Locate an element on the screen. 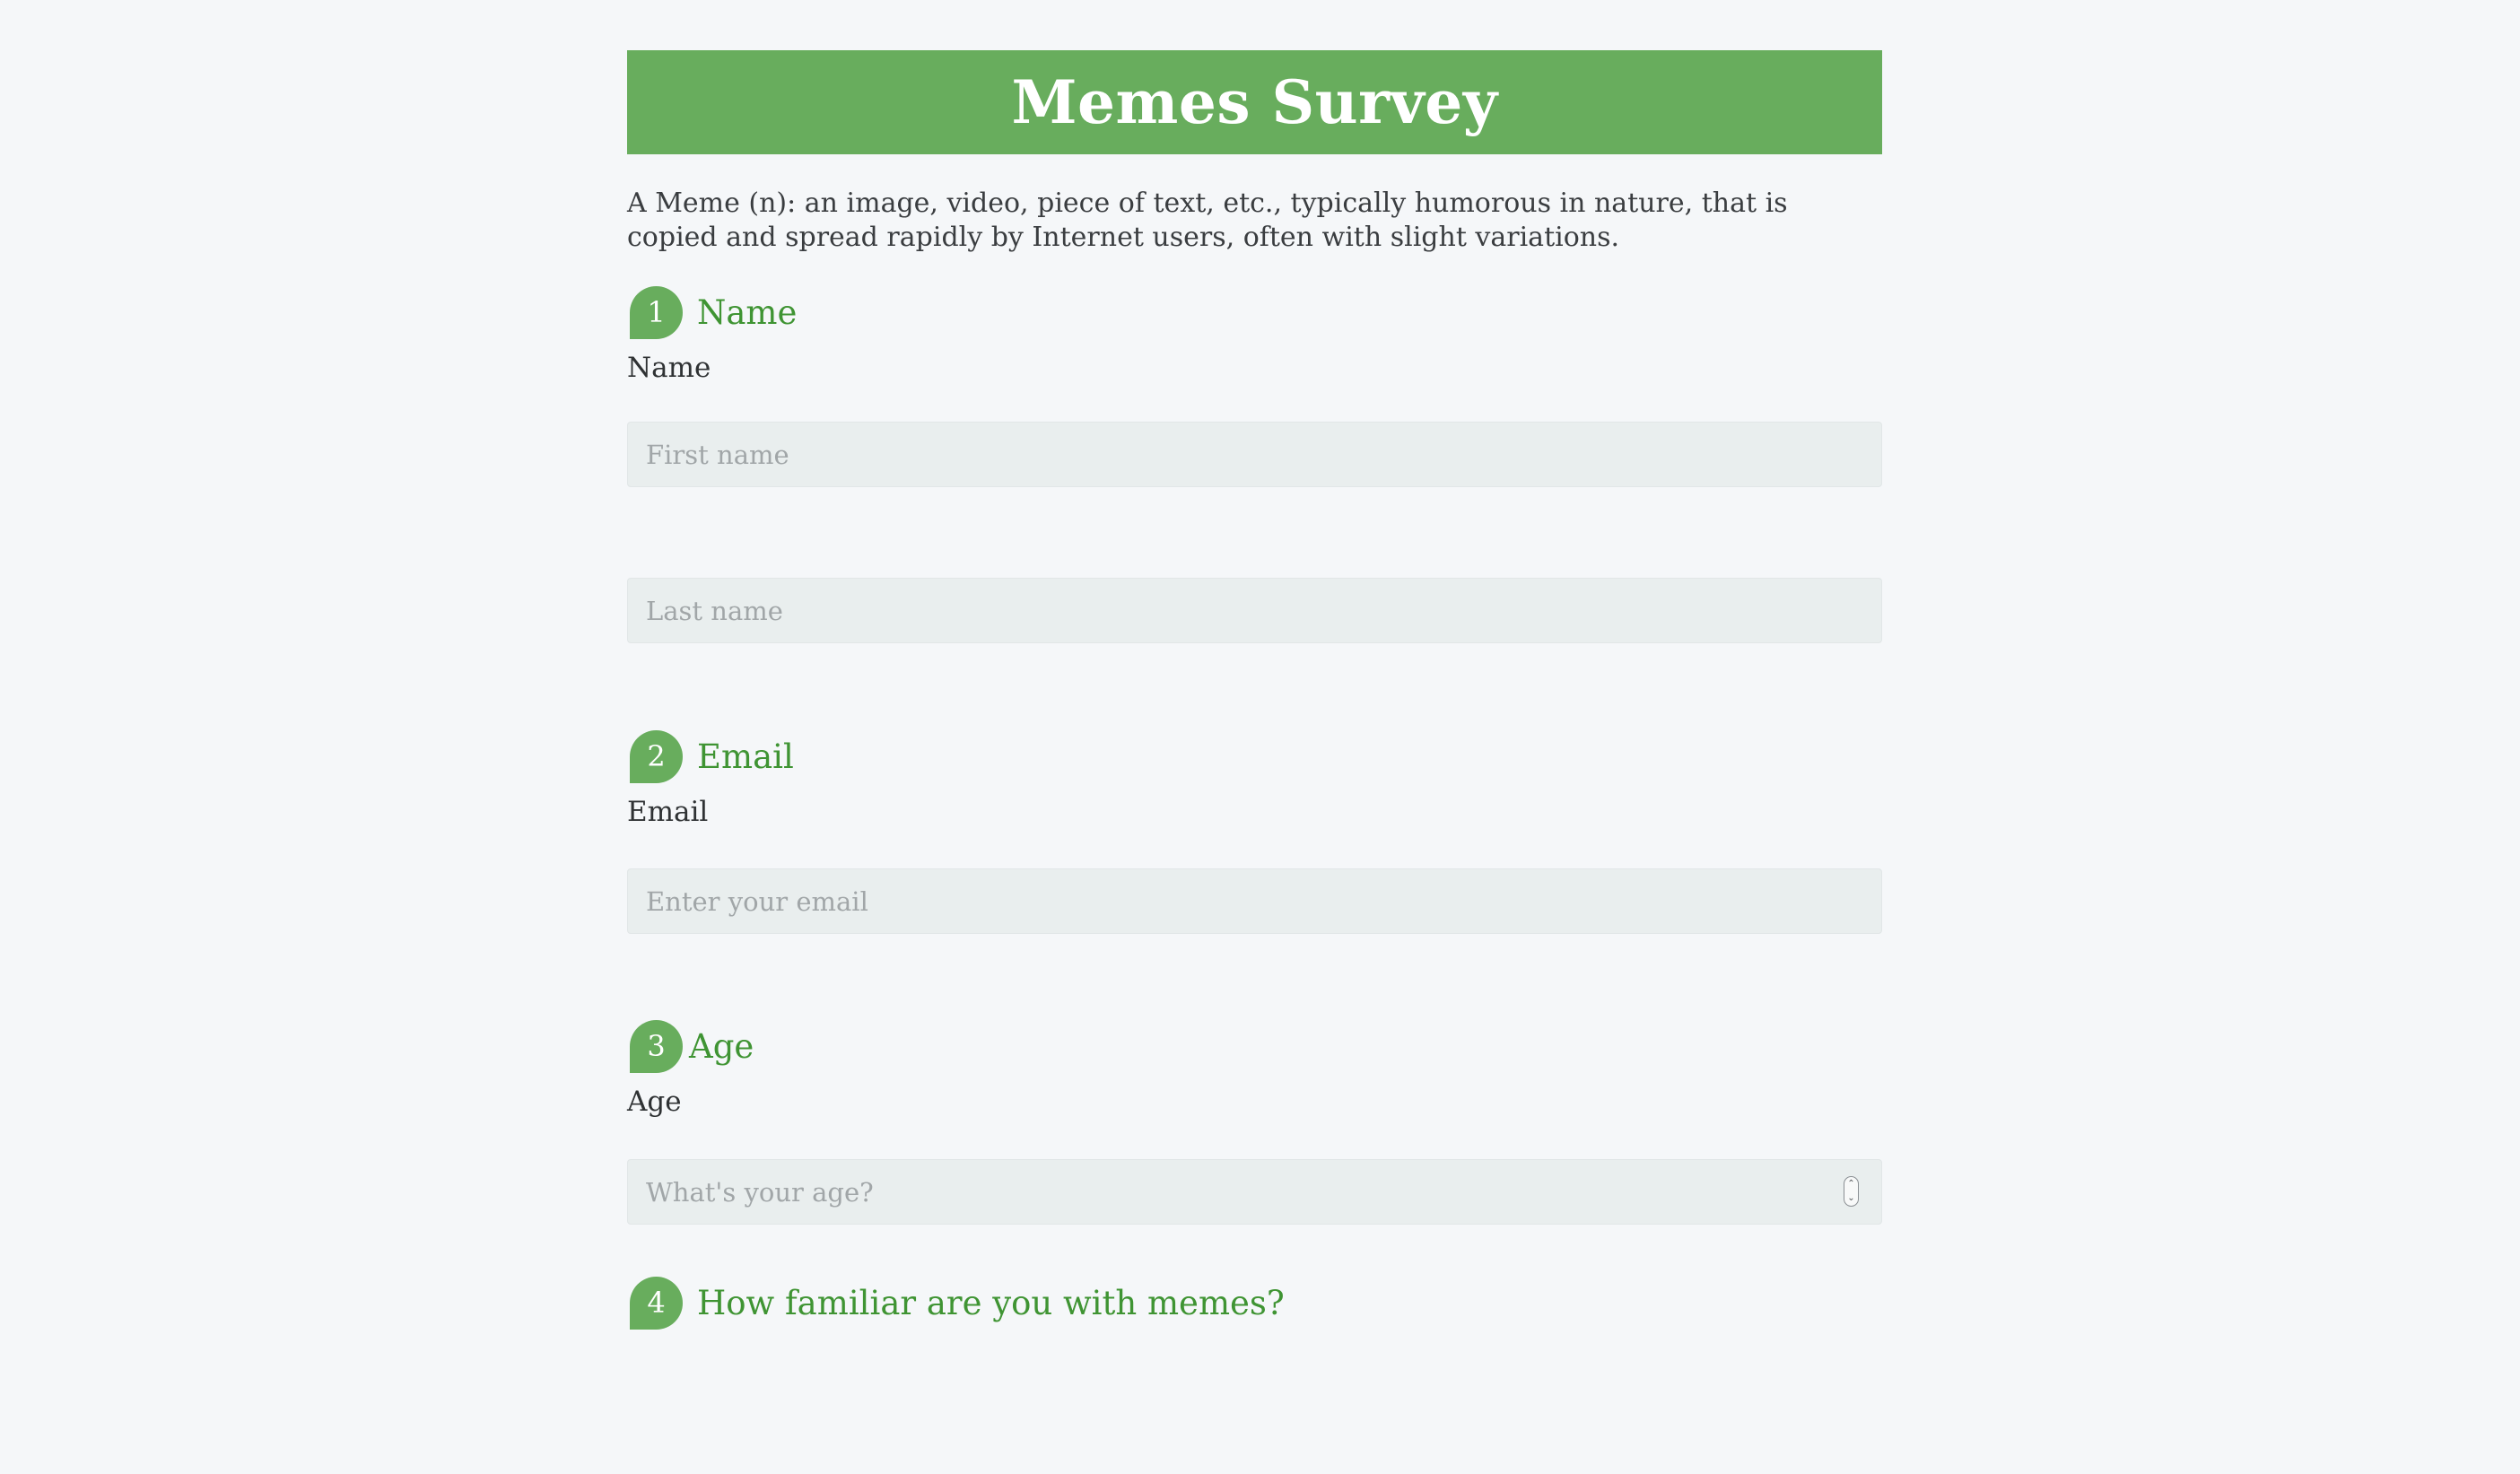 The width and height of the screenshot is (2520, 1474). name-field-label: Name is located at coordinates (669, 368).